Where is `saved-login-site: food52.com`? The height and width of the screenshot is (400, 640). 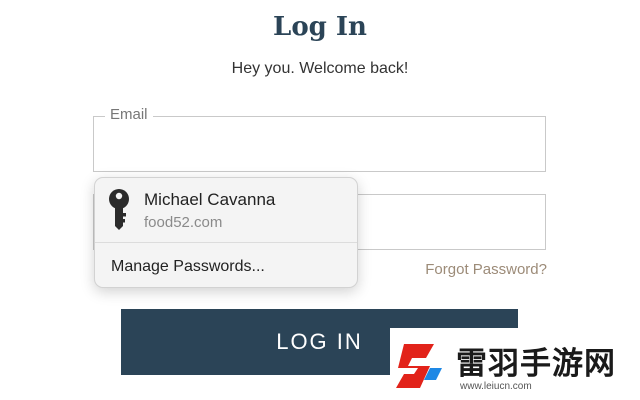 saved-login-site: food52.com is located at coordinates (183, 222).